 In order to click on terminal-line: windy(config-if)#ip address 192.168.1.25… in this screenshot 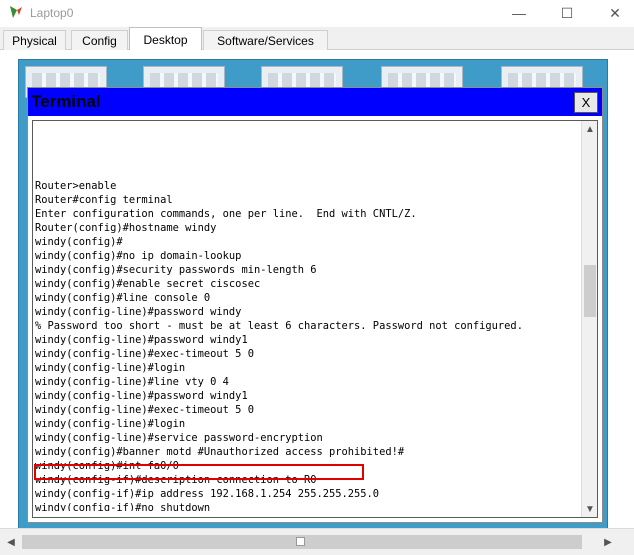, I will do `click(207, 494)`.